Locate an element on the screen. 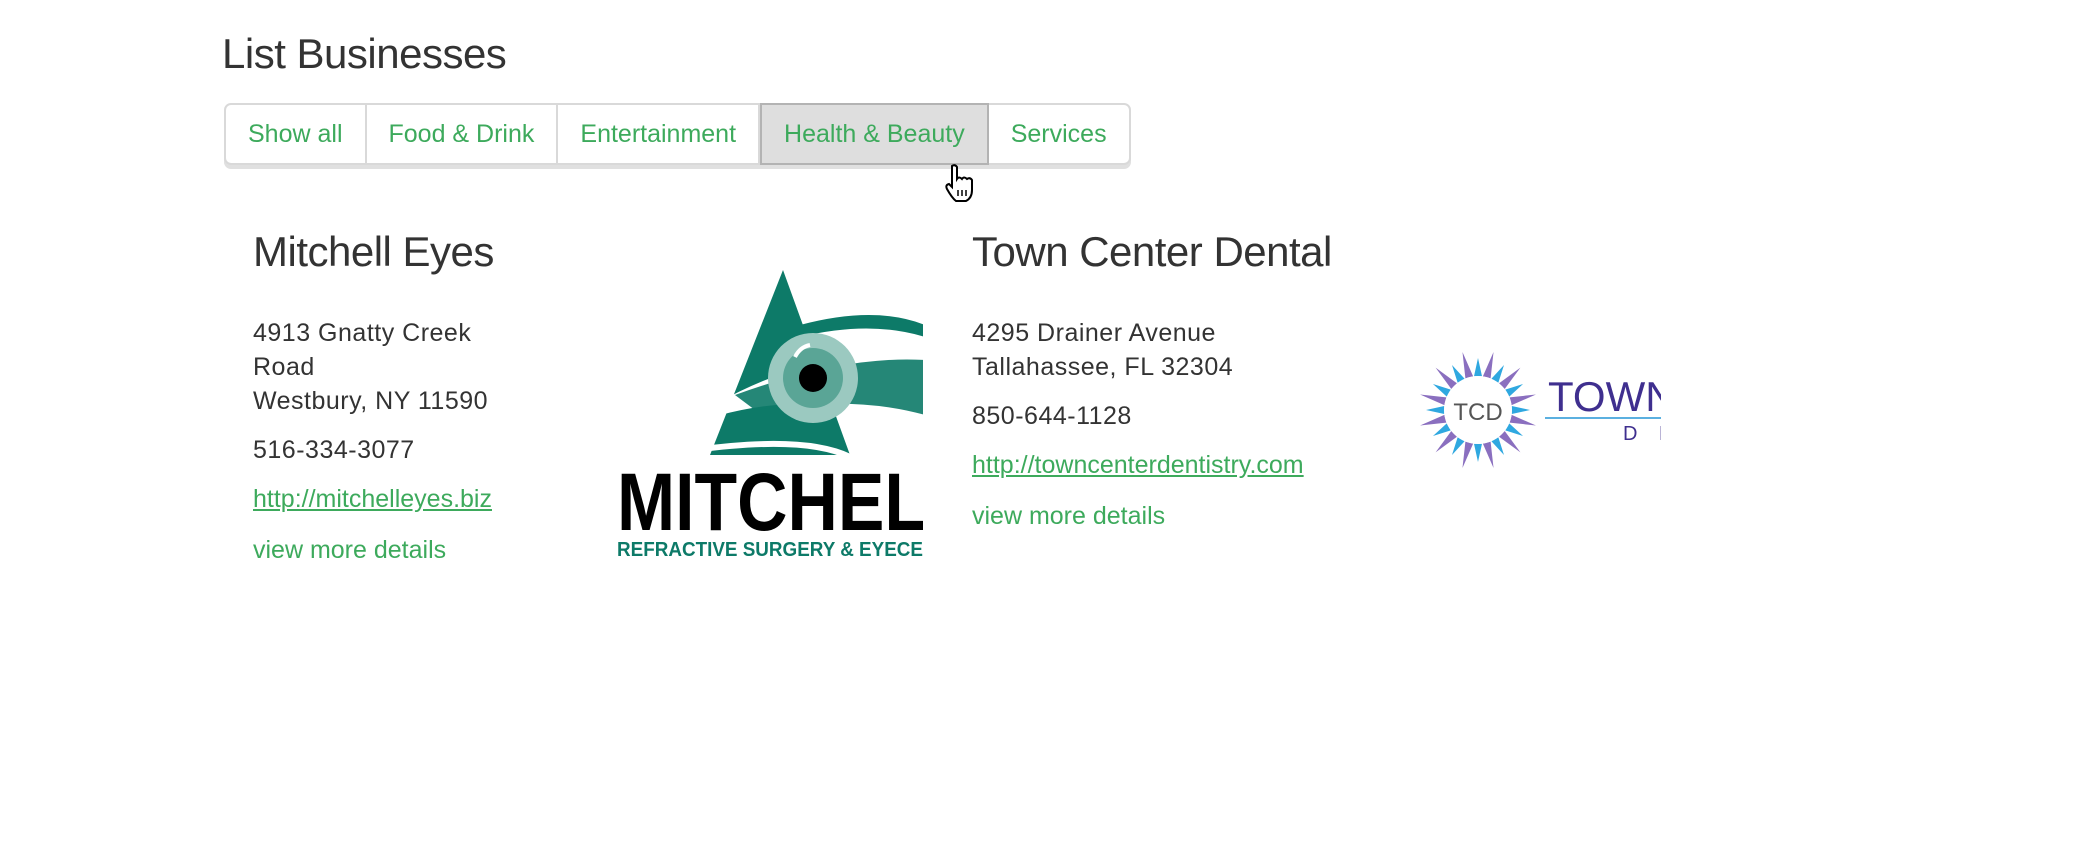  logo-tagline: REFRACTIVE SURGERY & EYECE is located at coordinates (770, 549).